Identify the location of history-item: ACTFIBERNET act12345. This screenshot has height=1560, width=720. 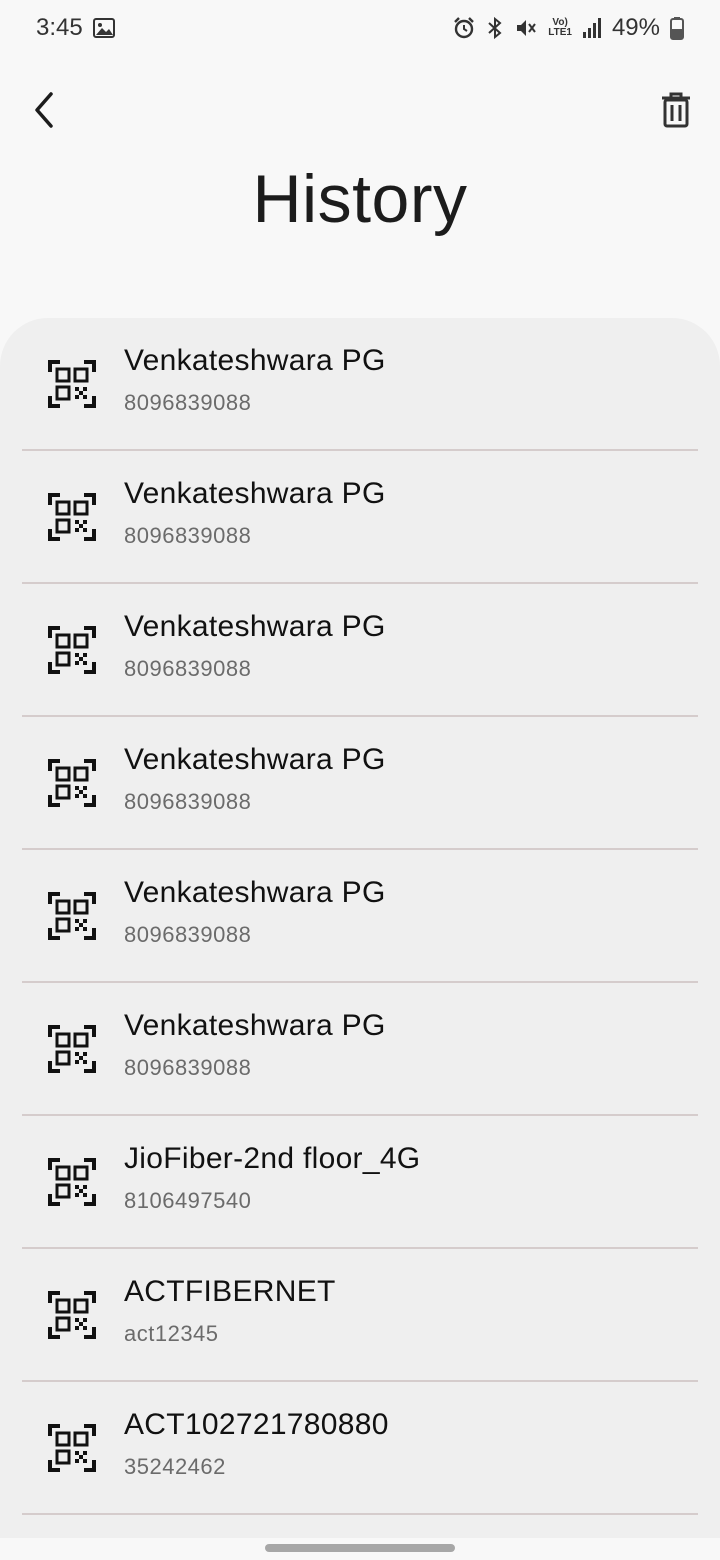
(360, 1315).